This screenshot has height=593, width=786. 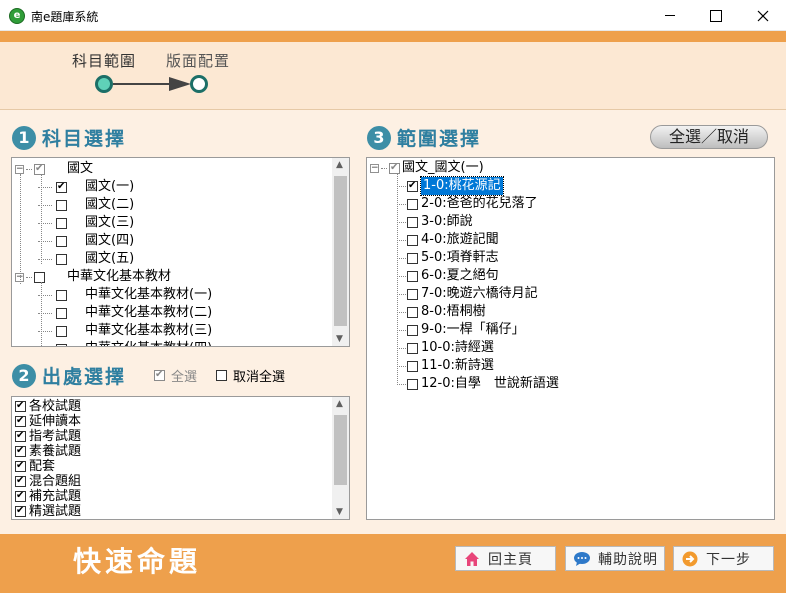 What do you see at coordinates (453, 311) in the screenshot?
I see `range-item-label: 8-0:梧桐樹` at bounding box center [453, 311].